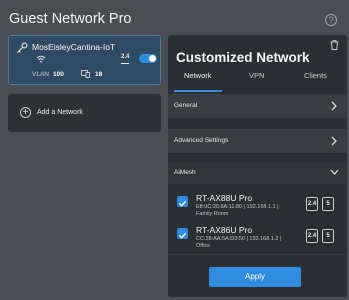 This screenshot has width=349, height=300. I want to click on add-network-button: + Add a Network, so click(84, 113).